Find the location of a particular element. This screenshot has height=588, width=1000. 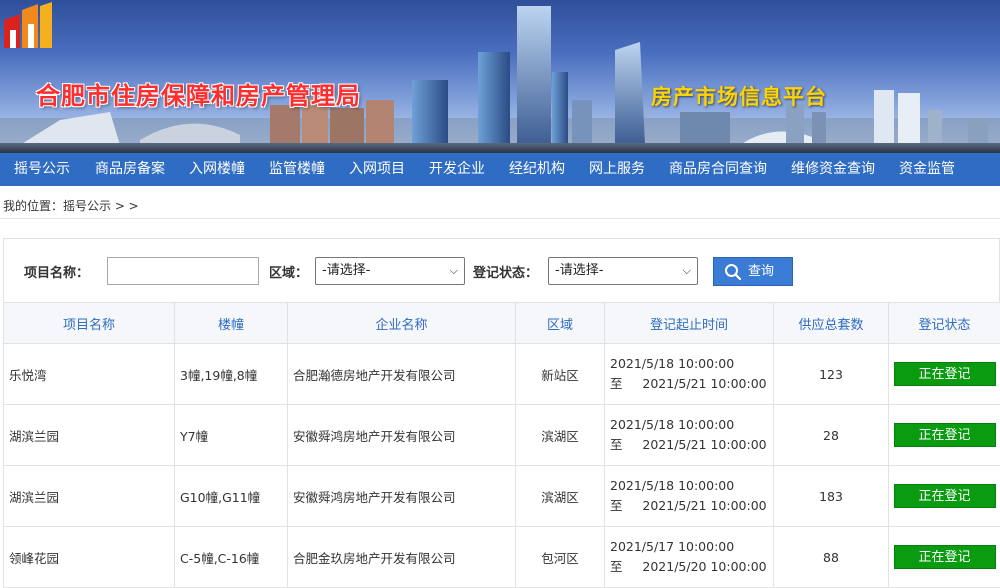

search-button-label: 查询 is located at coordinates (761, 271).